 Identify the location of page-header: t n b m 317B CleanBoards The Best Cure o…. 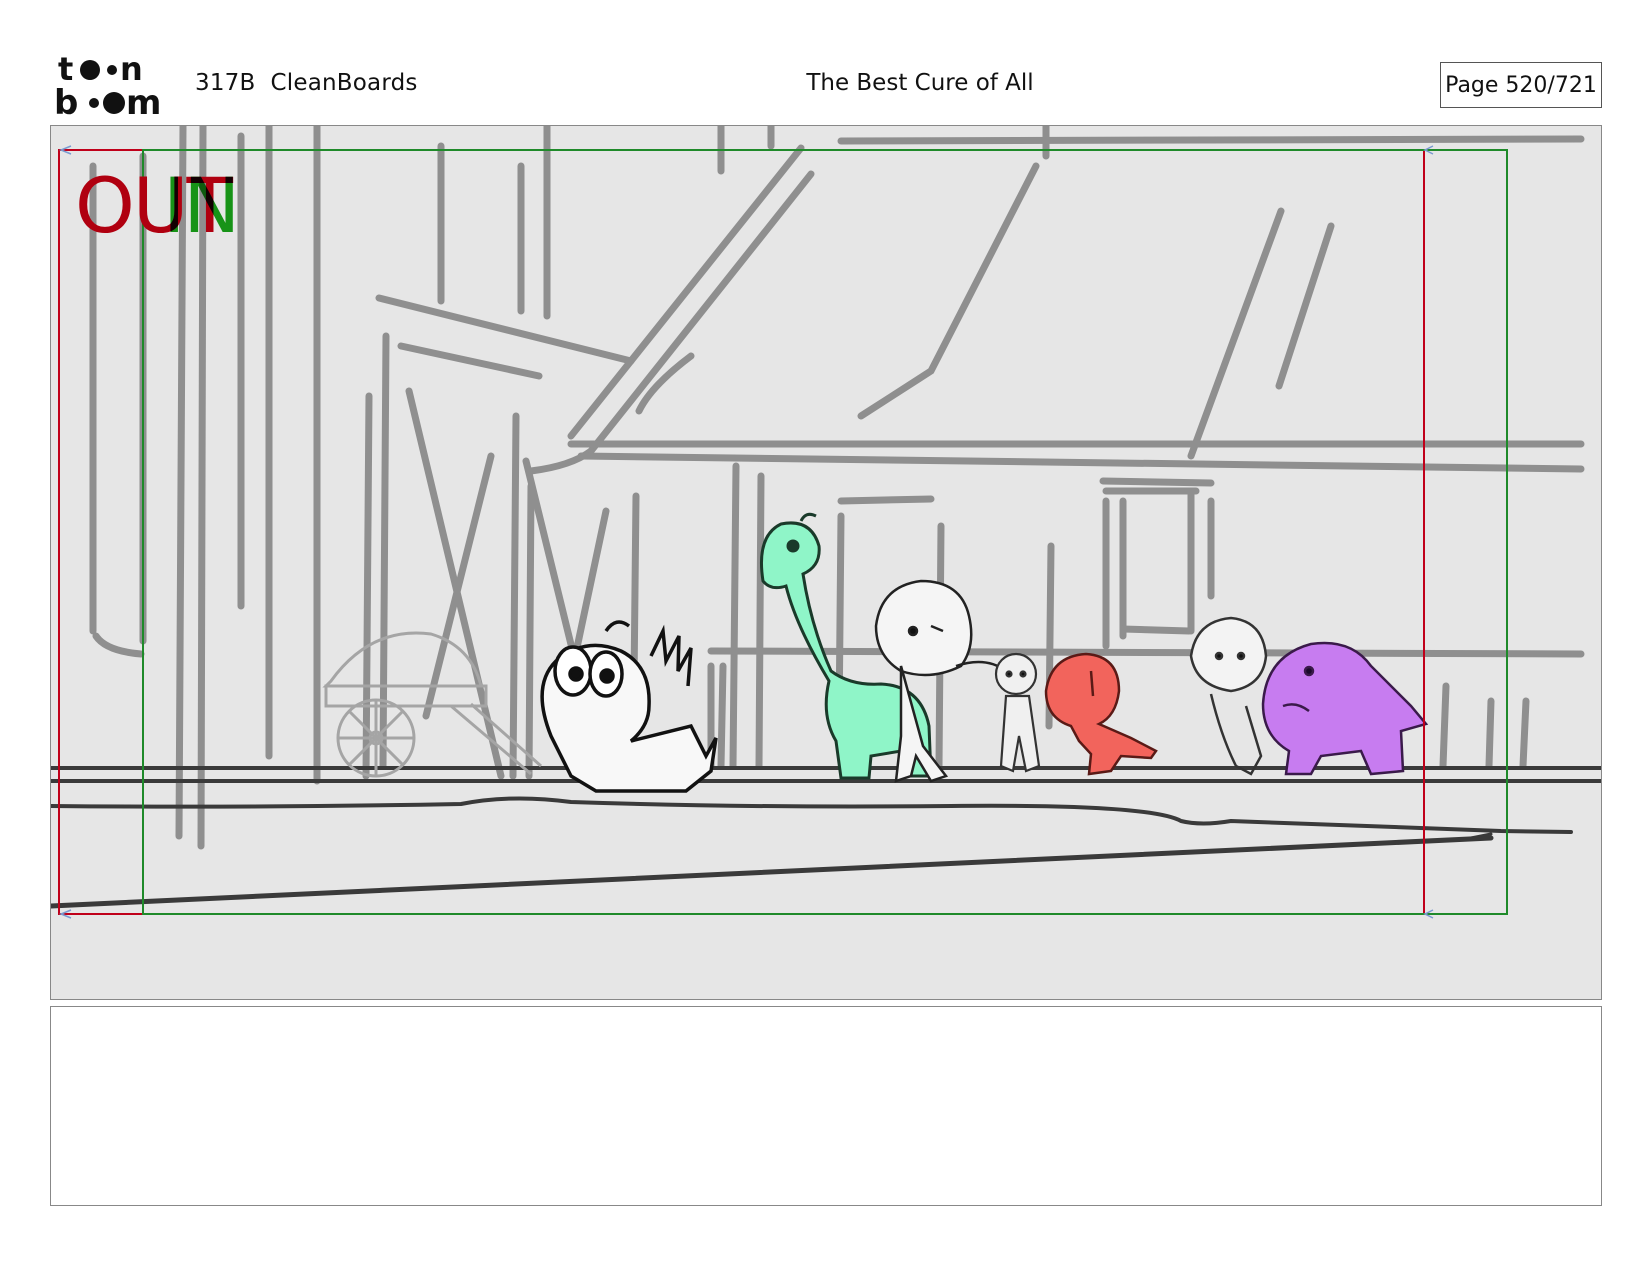
(825, 60).